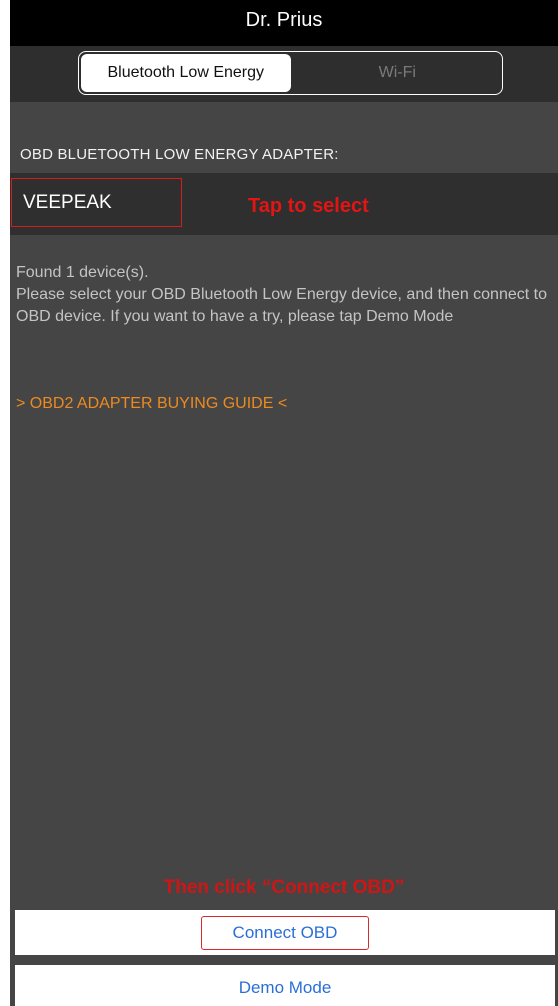 This screenshot has height=1006, width=558. I want to click on app-title: Dr. Prius, so click(284, 20).